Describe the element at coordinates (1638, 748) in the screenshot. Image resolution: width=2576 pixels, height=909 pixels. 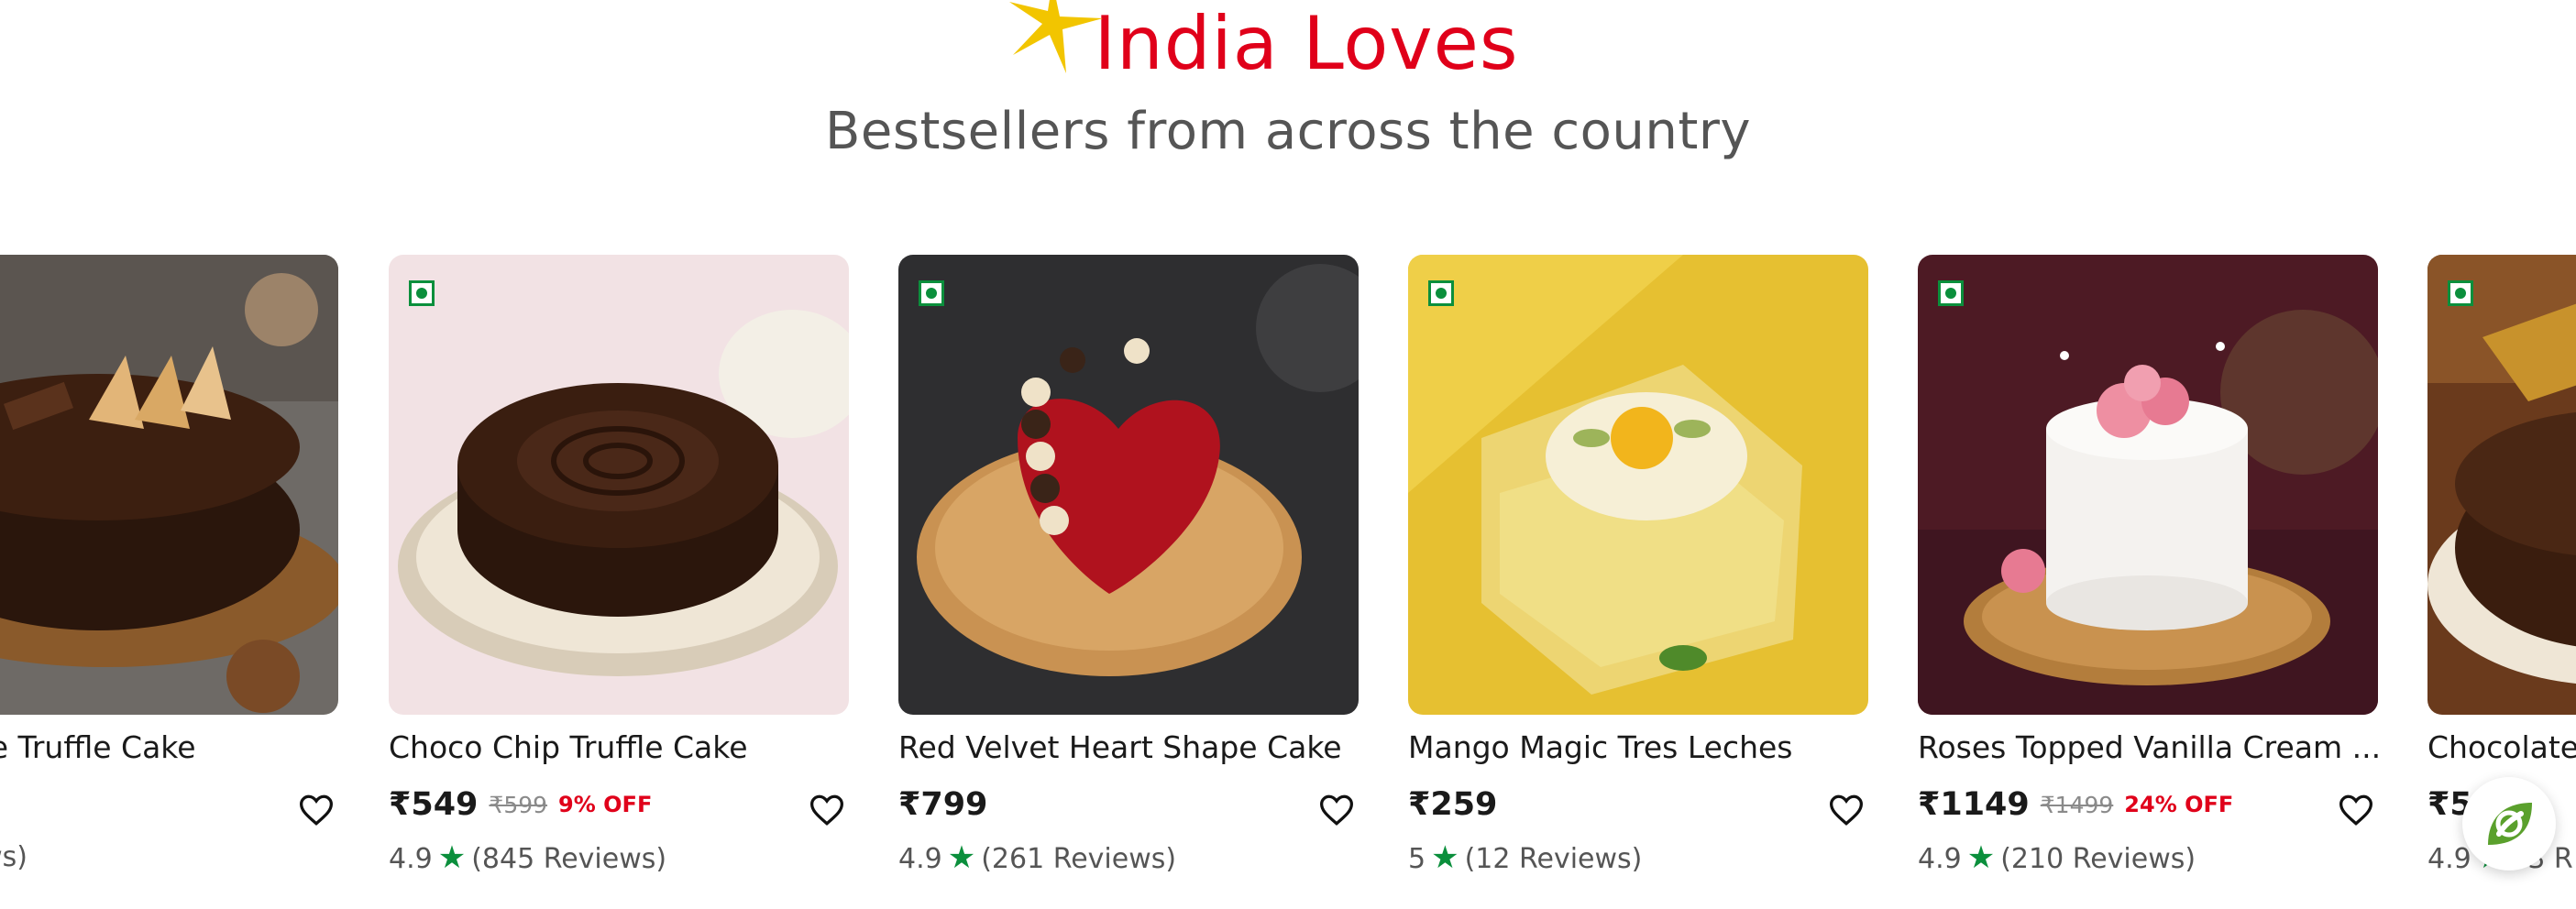
I see `product-name: Mango Magic Tres Leches` at that location.